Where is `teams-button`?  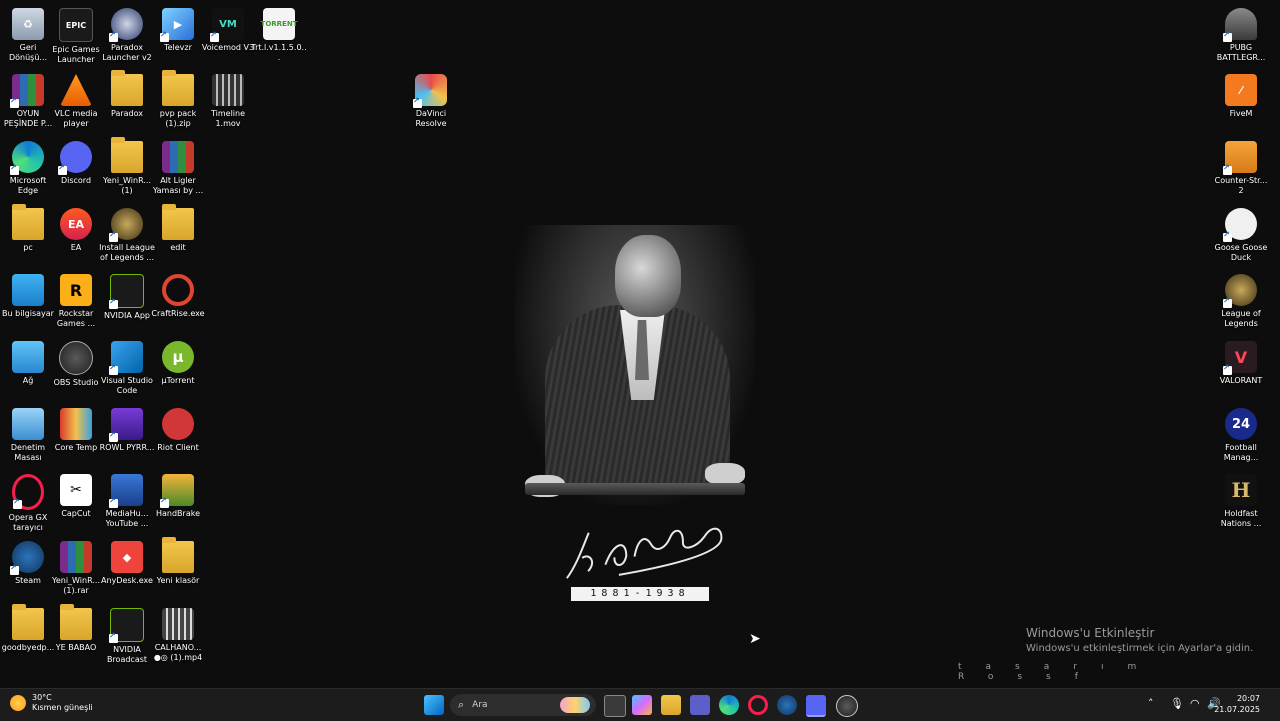
teams-button is located at coordinates (700, 705).